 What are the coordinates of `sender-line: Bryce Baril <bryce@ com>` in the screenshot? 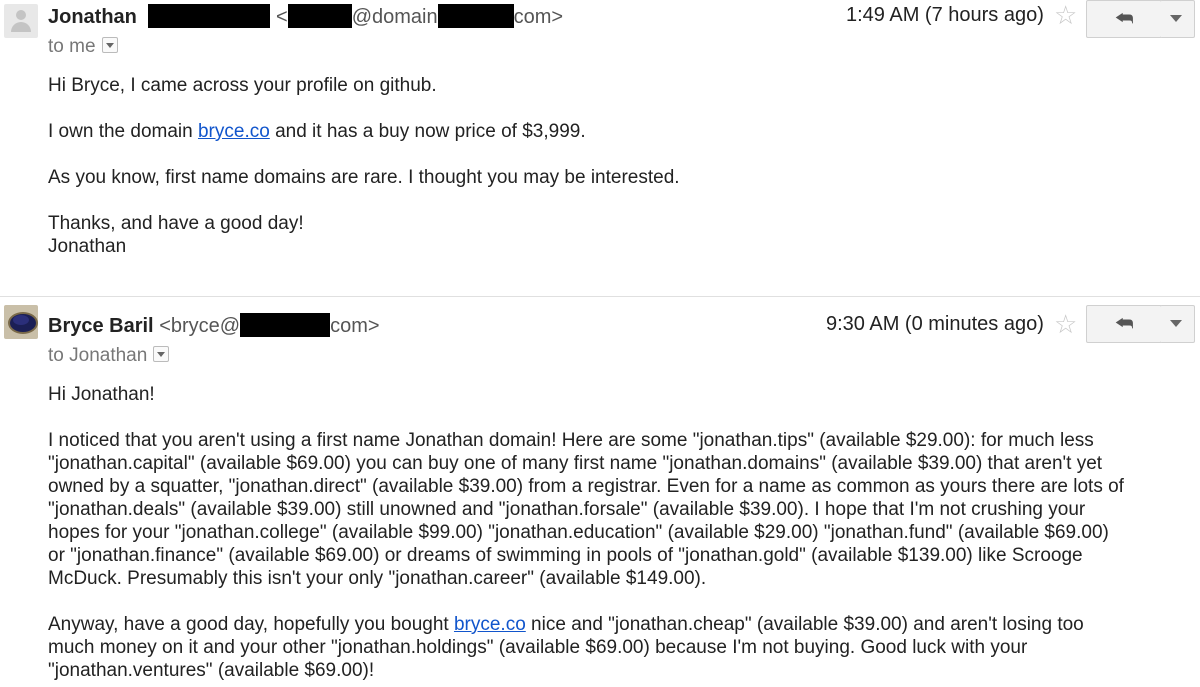 It's located at (214, 325).